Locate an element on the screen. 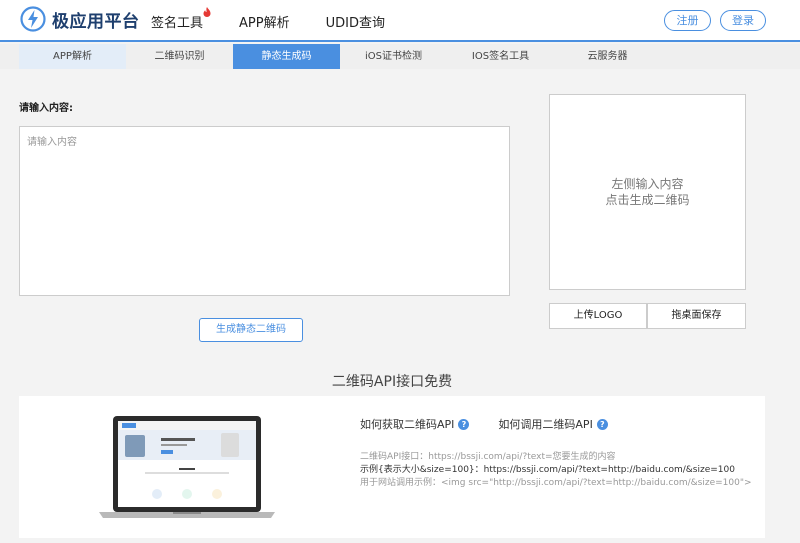  top-header: 极应用平台 签名工具 APP解析 UDID查询 注册 登录 is located at coordinates (400, 21).